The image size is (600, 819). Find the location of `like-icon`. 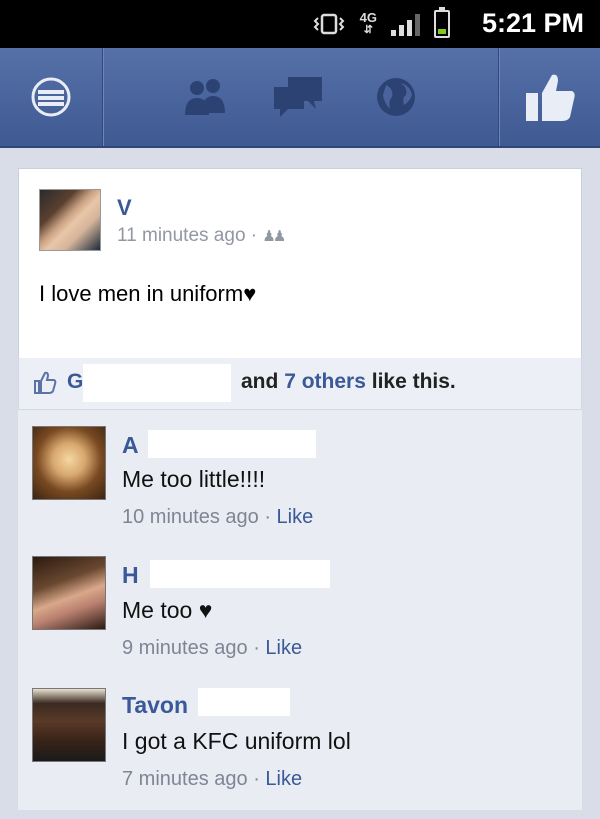

like-icon is located at coordinates (550, 97).